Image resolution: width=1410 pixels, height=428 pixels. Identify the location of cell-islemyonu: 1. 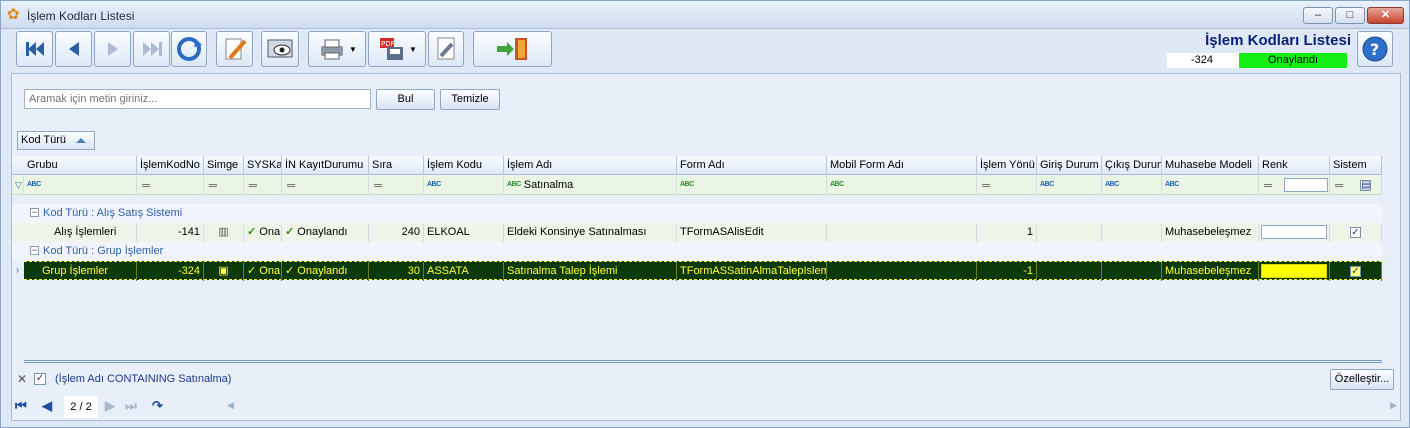
(1007, 232).